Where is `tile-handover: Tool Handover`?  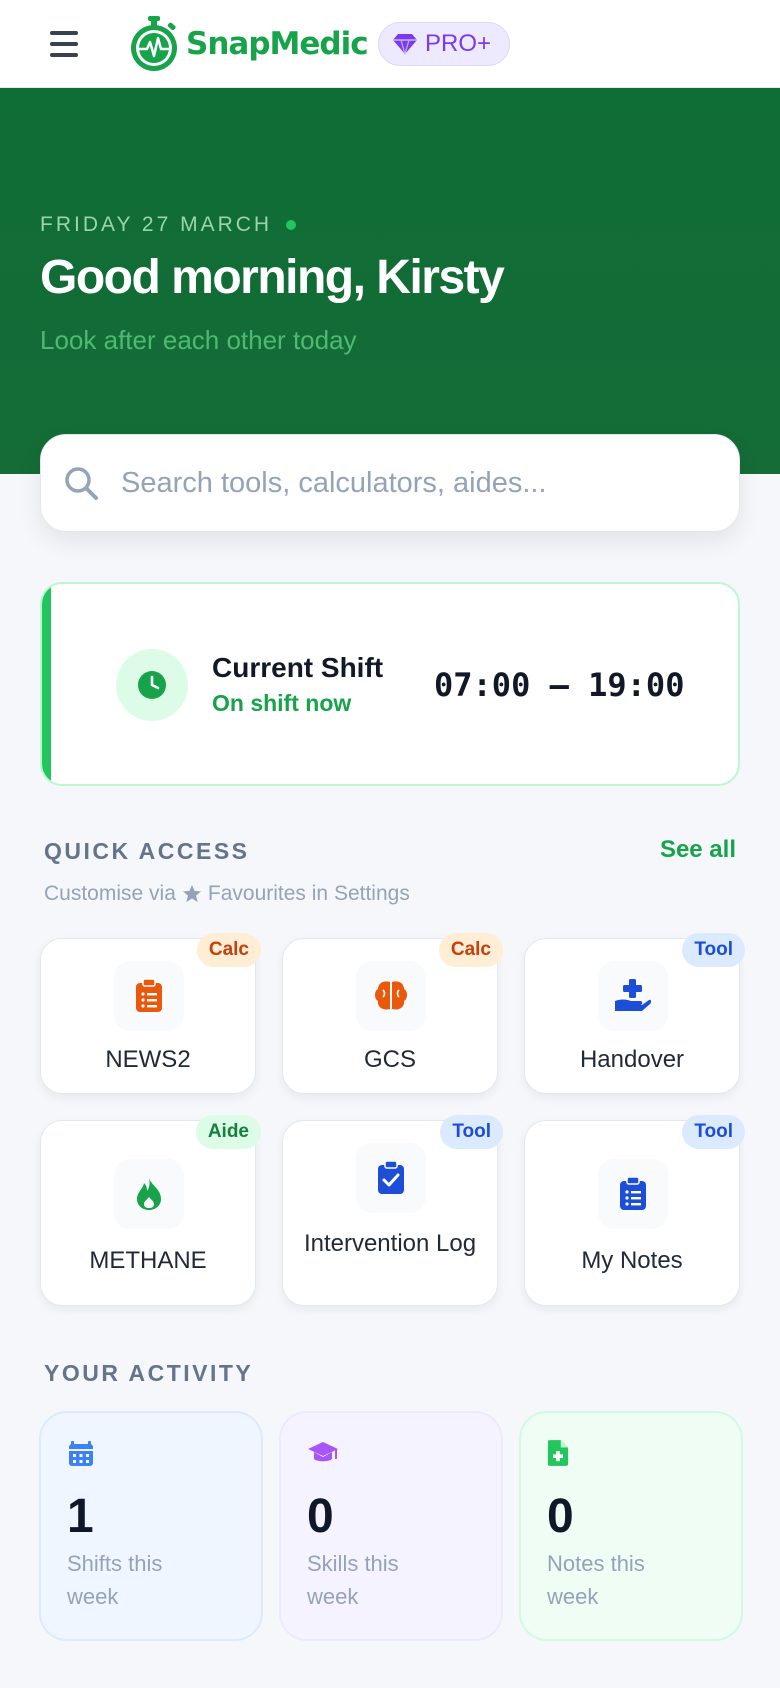
tile-handover: Tool Handover is located at coordinates (634, 1013).